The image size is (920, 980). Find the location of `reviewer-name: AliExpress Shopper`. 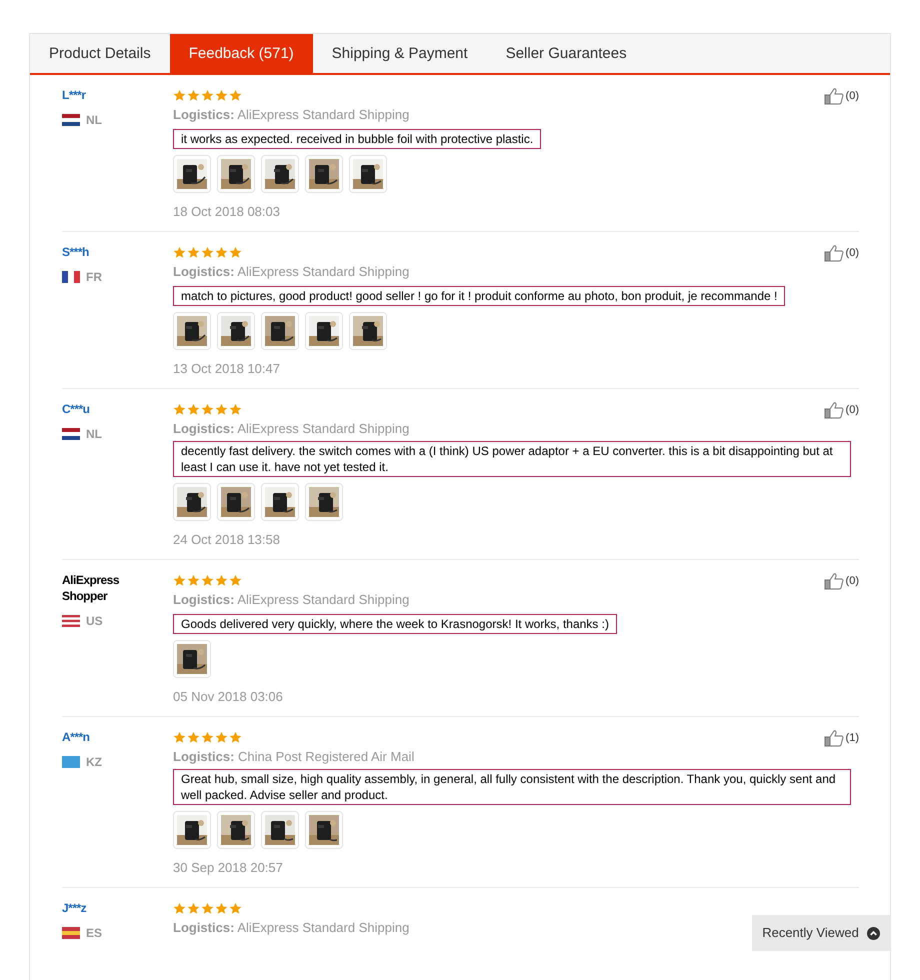

reviewer-name: AliExpress Shopper is located at coordinates (91, 588).